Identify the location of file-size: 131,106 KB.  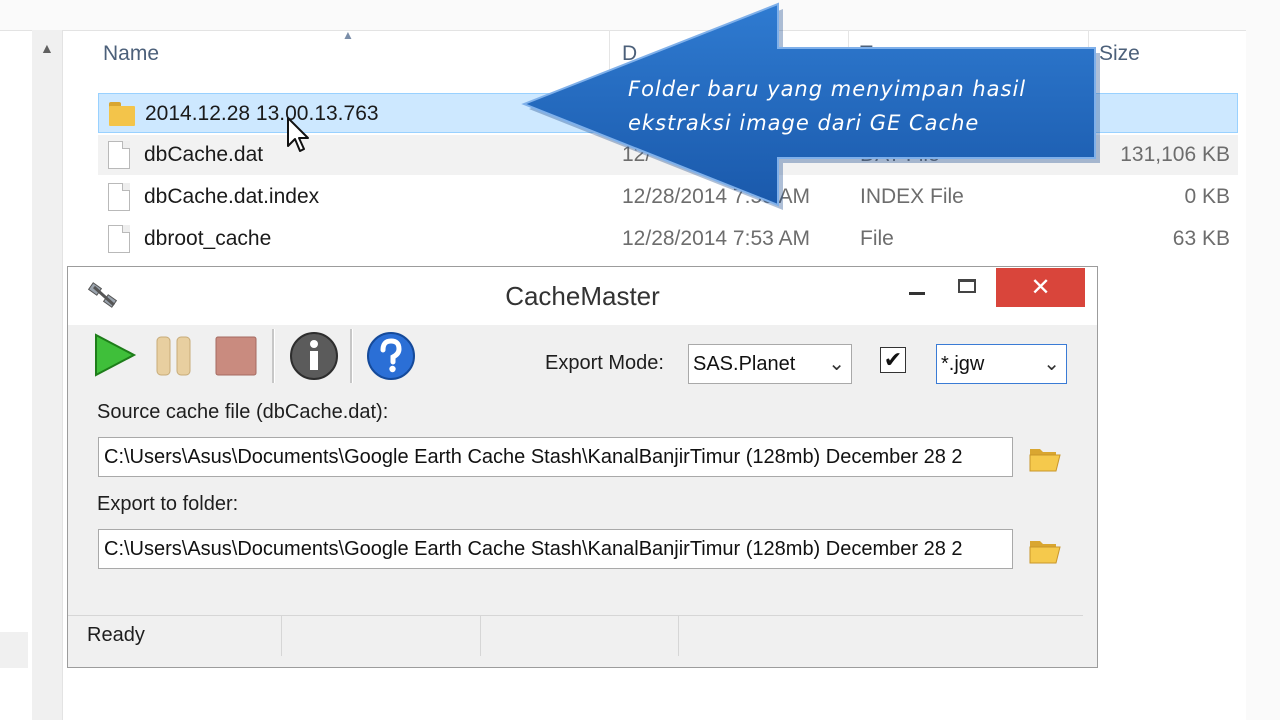
(1175, 154).